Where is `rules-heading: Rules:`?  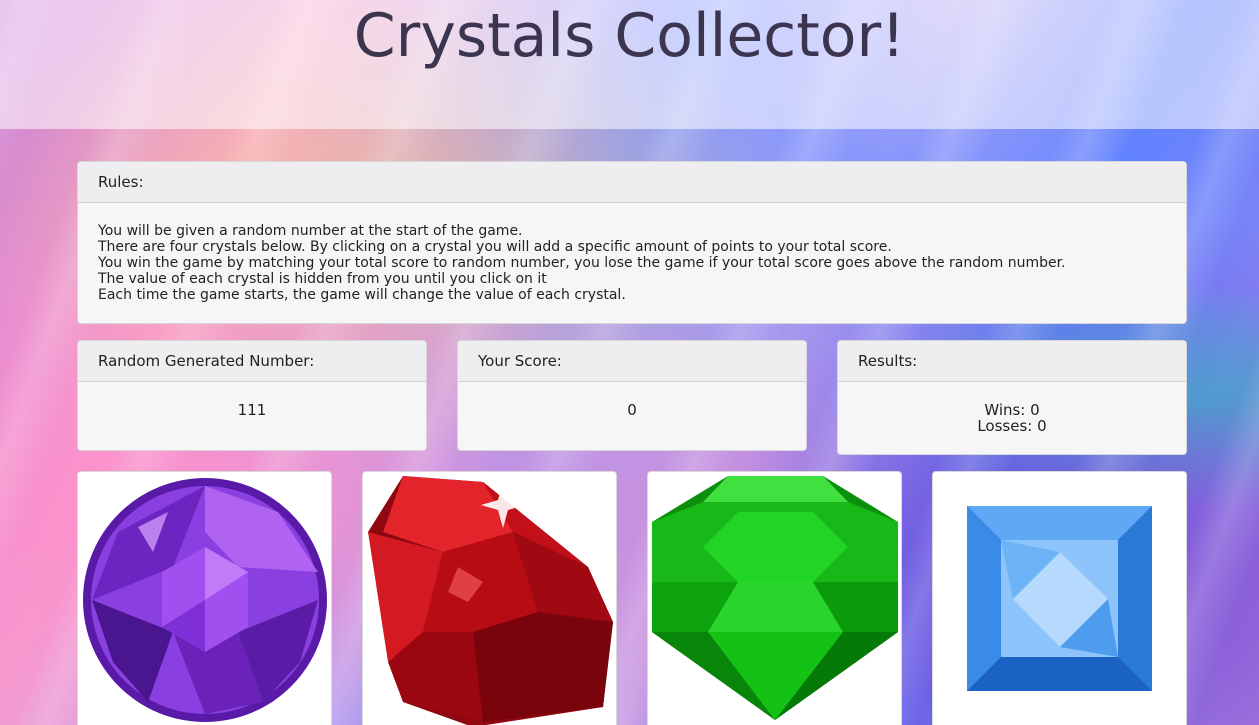 rules-heading: Rules: is located at coordinates (632, 182).